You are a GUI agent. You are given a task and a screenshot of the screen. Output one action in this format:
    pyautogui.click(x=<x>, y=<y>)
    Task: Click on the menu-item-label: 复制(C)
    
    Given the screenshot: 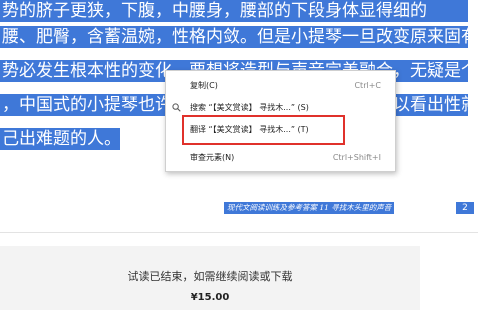 What is the action you would take?
    pyautogui.click(x=204, y=85)
    